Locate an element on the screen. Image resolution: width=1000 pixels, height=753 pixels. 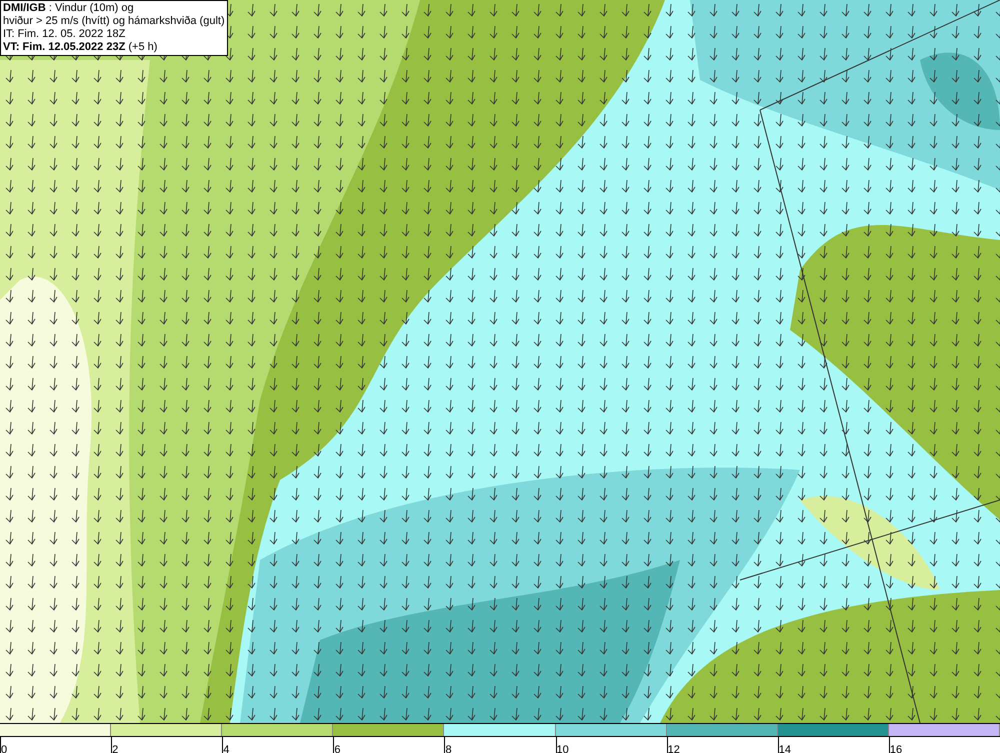
scale-label: 4 is located at coordinates (226, 748).